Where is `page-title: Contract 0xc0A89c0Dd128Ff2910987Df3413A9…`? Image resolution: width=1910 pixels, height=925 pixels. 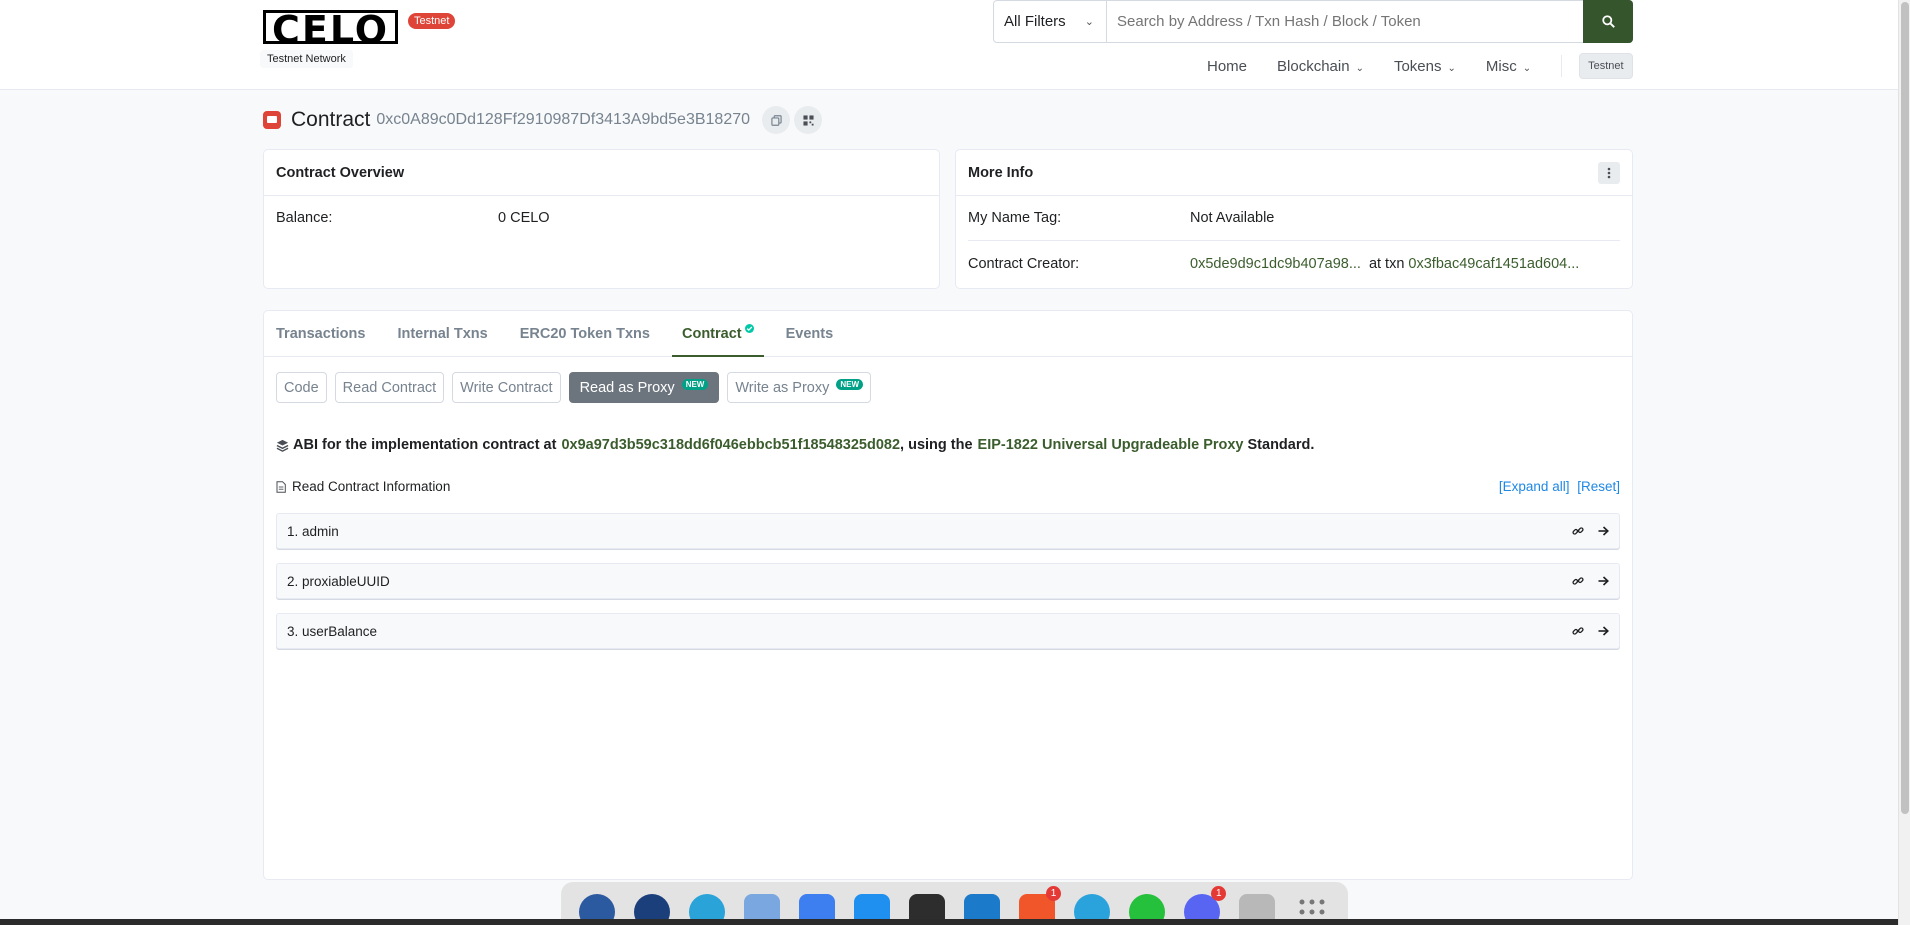
page-title: Contract 0xc0A89c0Dd128Ff2910987Df3413A9… is located at coordinates (544, 120).